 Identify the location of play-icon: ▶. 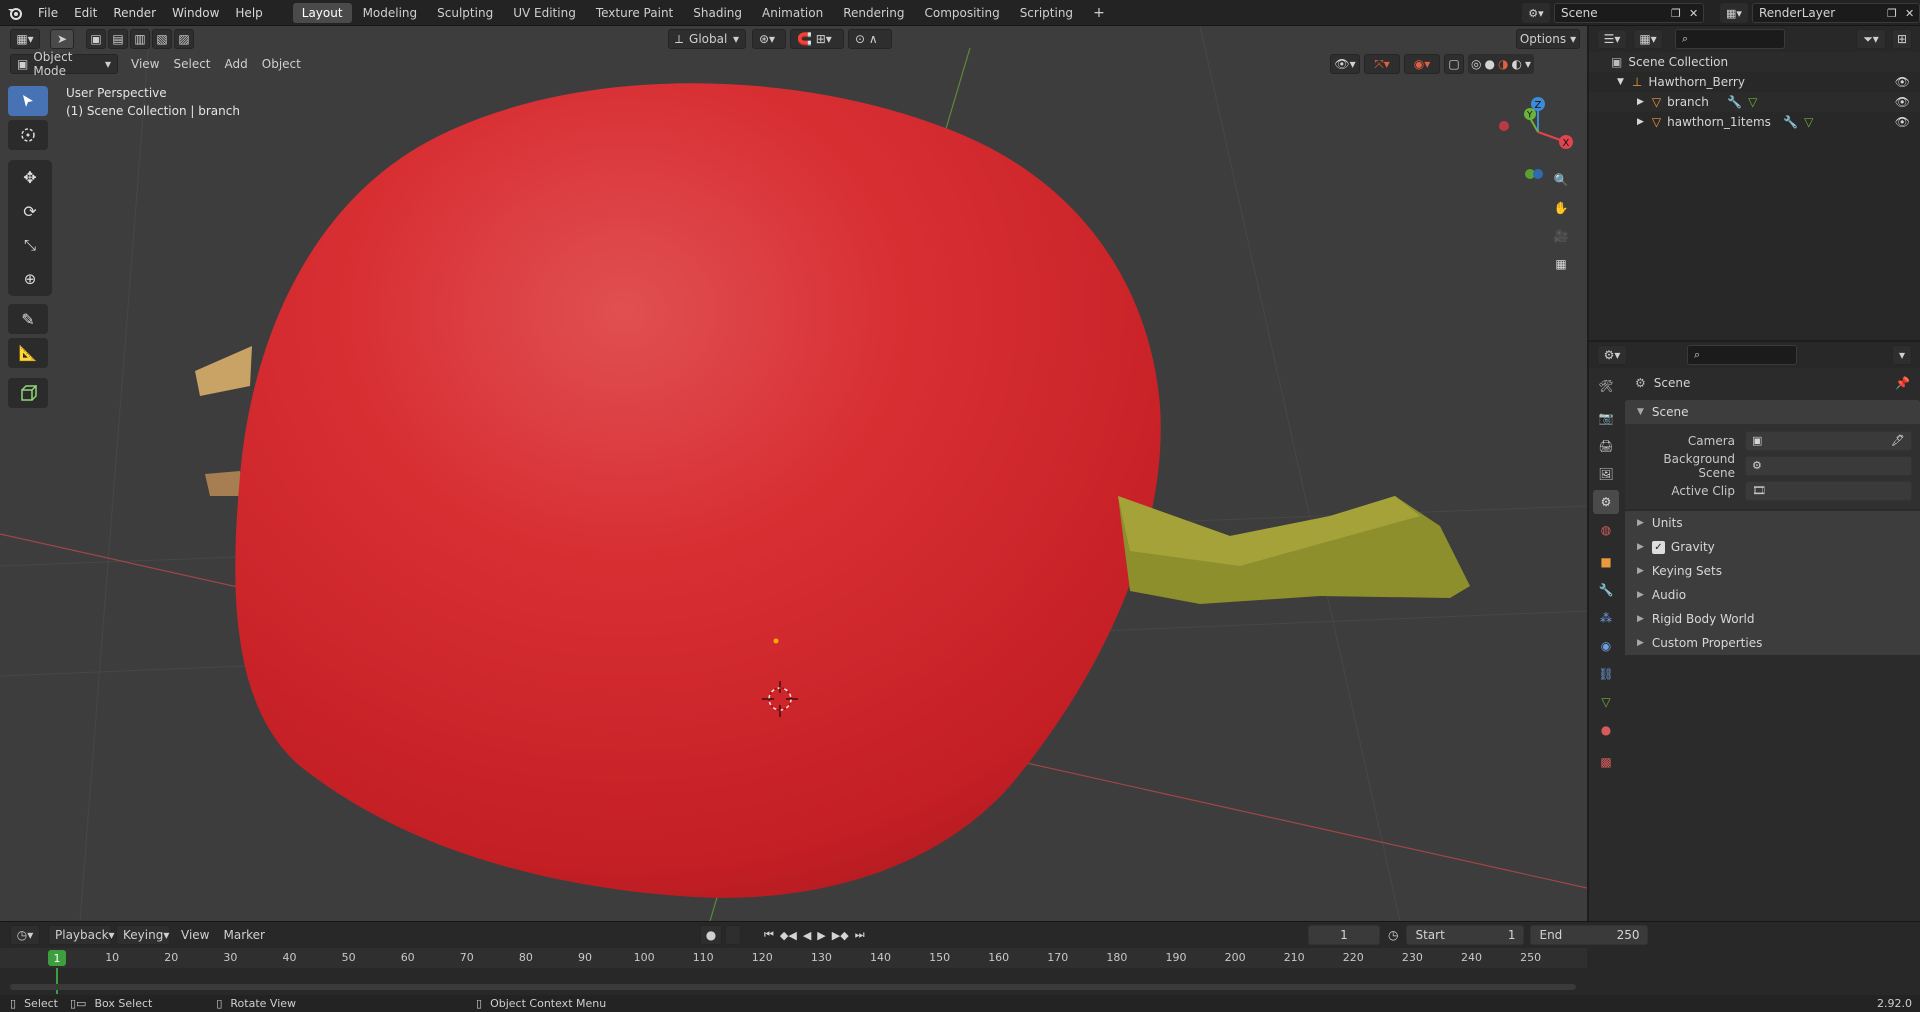
(821, 935).